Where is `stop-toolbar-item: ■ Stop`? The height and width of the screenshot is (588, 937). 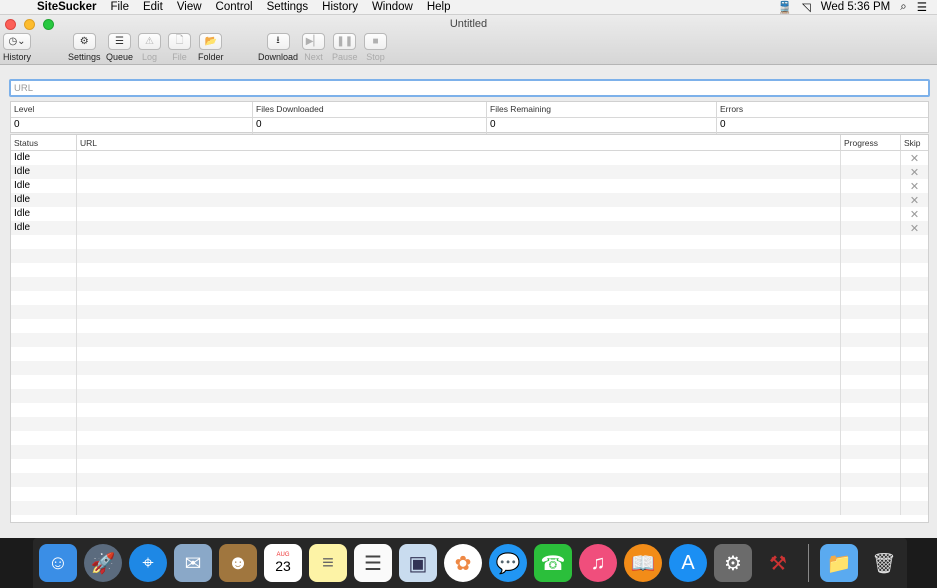
stop-toolbar-item: ■ Stop is located at coordinates (375, 47).